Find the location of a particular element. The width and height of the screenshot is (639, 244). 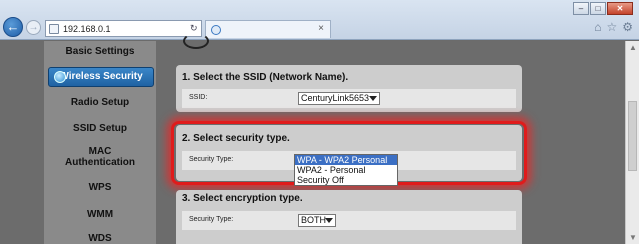

maximize-button: □ is located at coordinates (598, 8).